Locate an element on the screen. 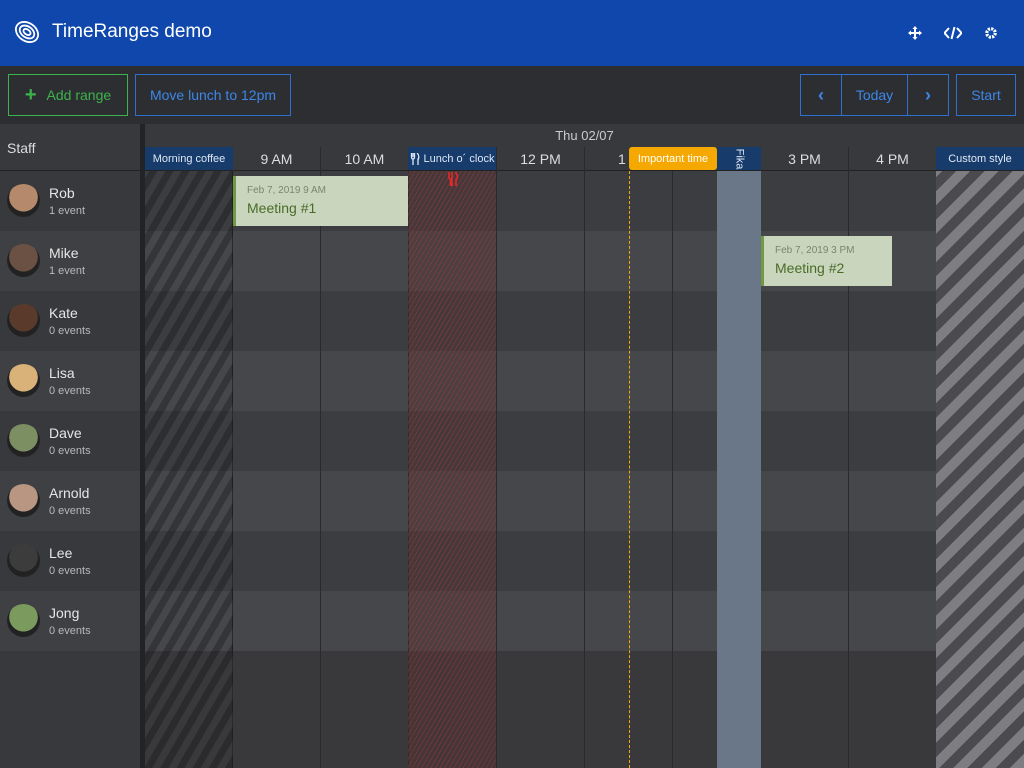  move-icon is located at coordinates (915, 33).